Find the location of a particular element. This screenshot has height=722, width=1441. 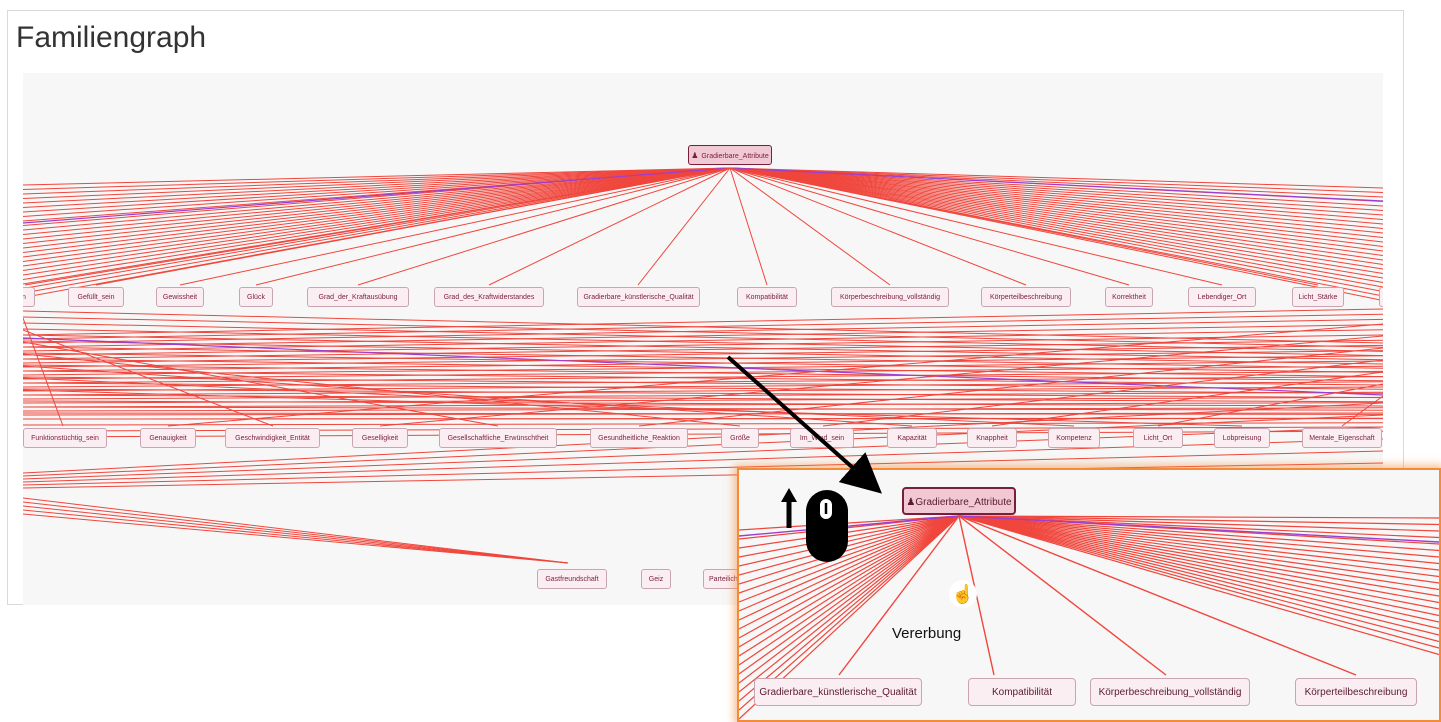

node-label: Kompetenz is located at coordinates (1073, 438).